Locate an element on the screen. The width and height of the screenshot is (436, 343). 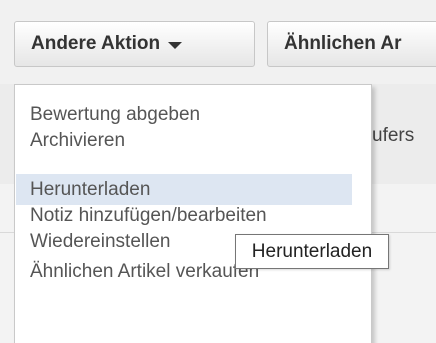
menu-item-archive: Archivieren is located at coordinates (184, 140).